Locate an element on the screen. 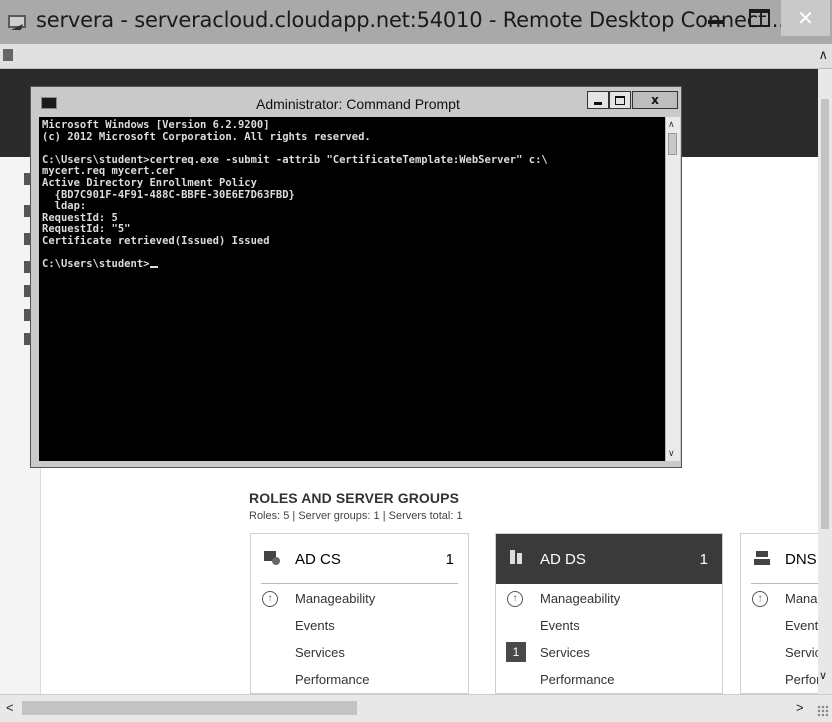 This screenshot has width=832, height=722. cmd-close-button: x is located at coordinates (655, 100).